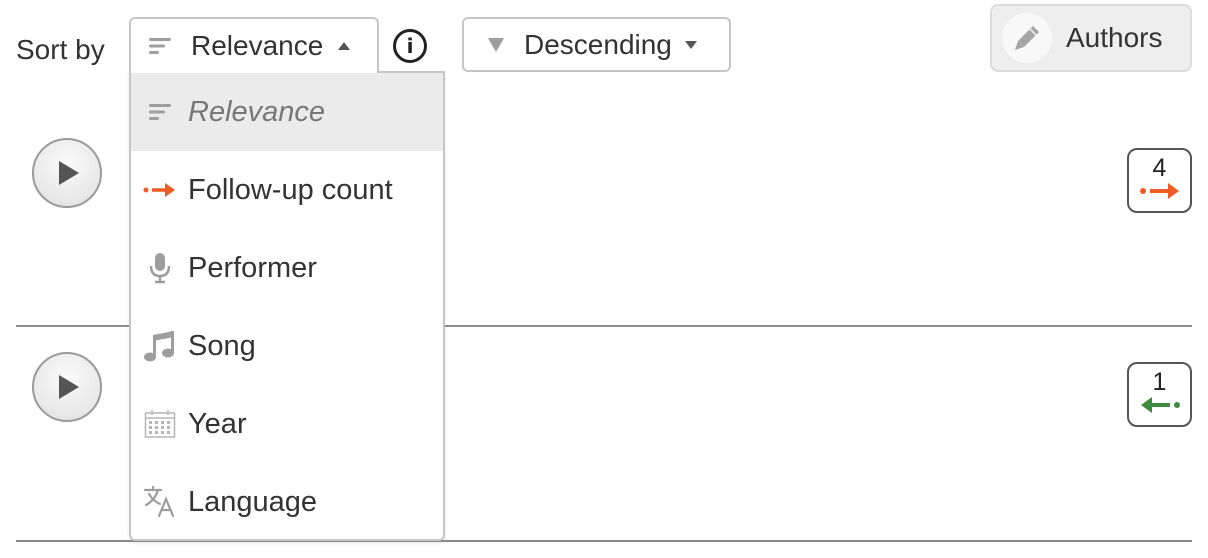 This screenshot has width=1208, height=558. I want to click on sort-option-label: Song, so click(222, 345).